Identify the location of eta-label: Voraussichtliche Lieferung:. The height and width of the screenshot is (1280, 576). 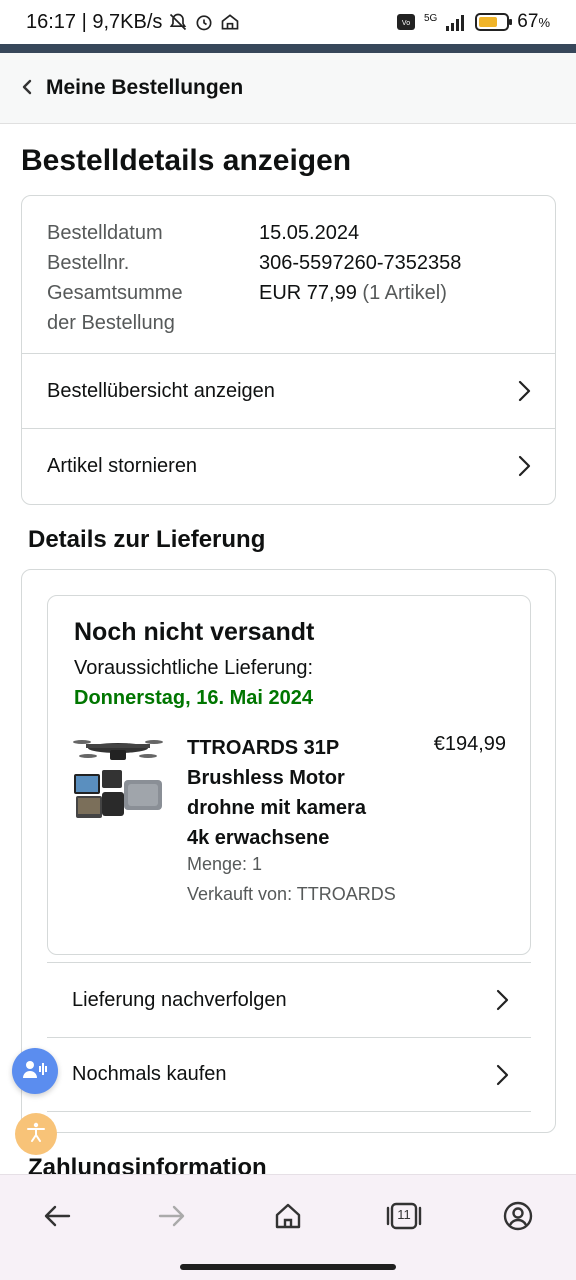
(194, 668).